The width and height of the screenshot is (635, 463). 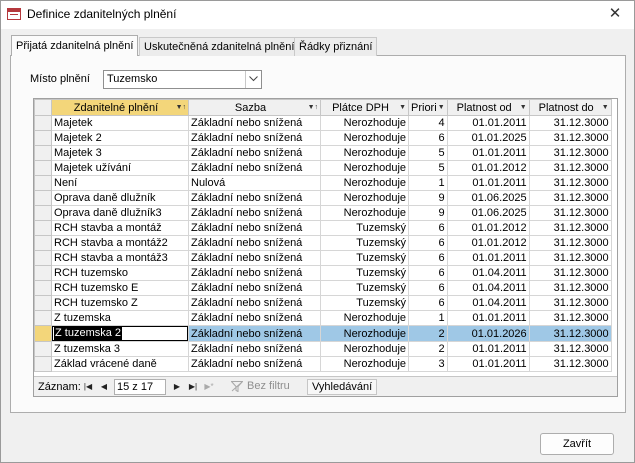 I want to click on prev-record-icon: ◀, so click(x=104, y=386).